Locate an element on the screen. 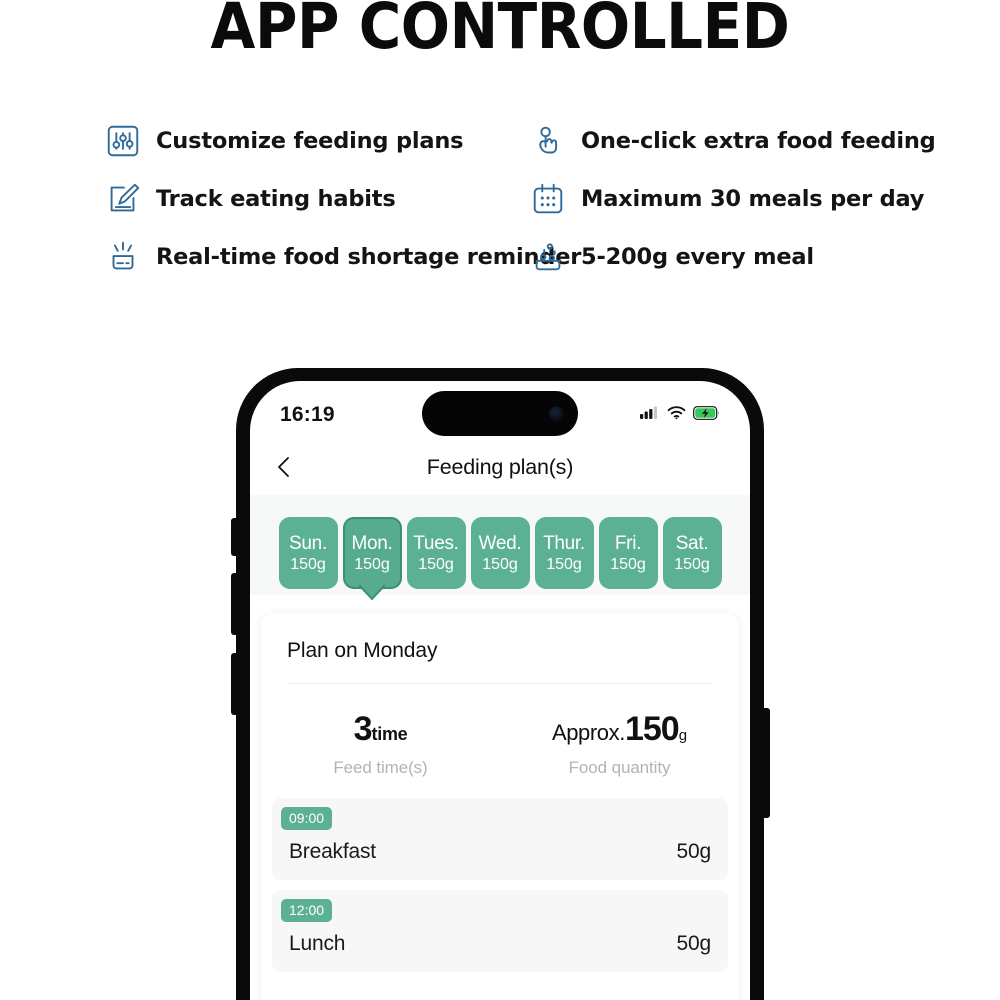  day-chip-label: Wed. is located at coordinates (500, 543).